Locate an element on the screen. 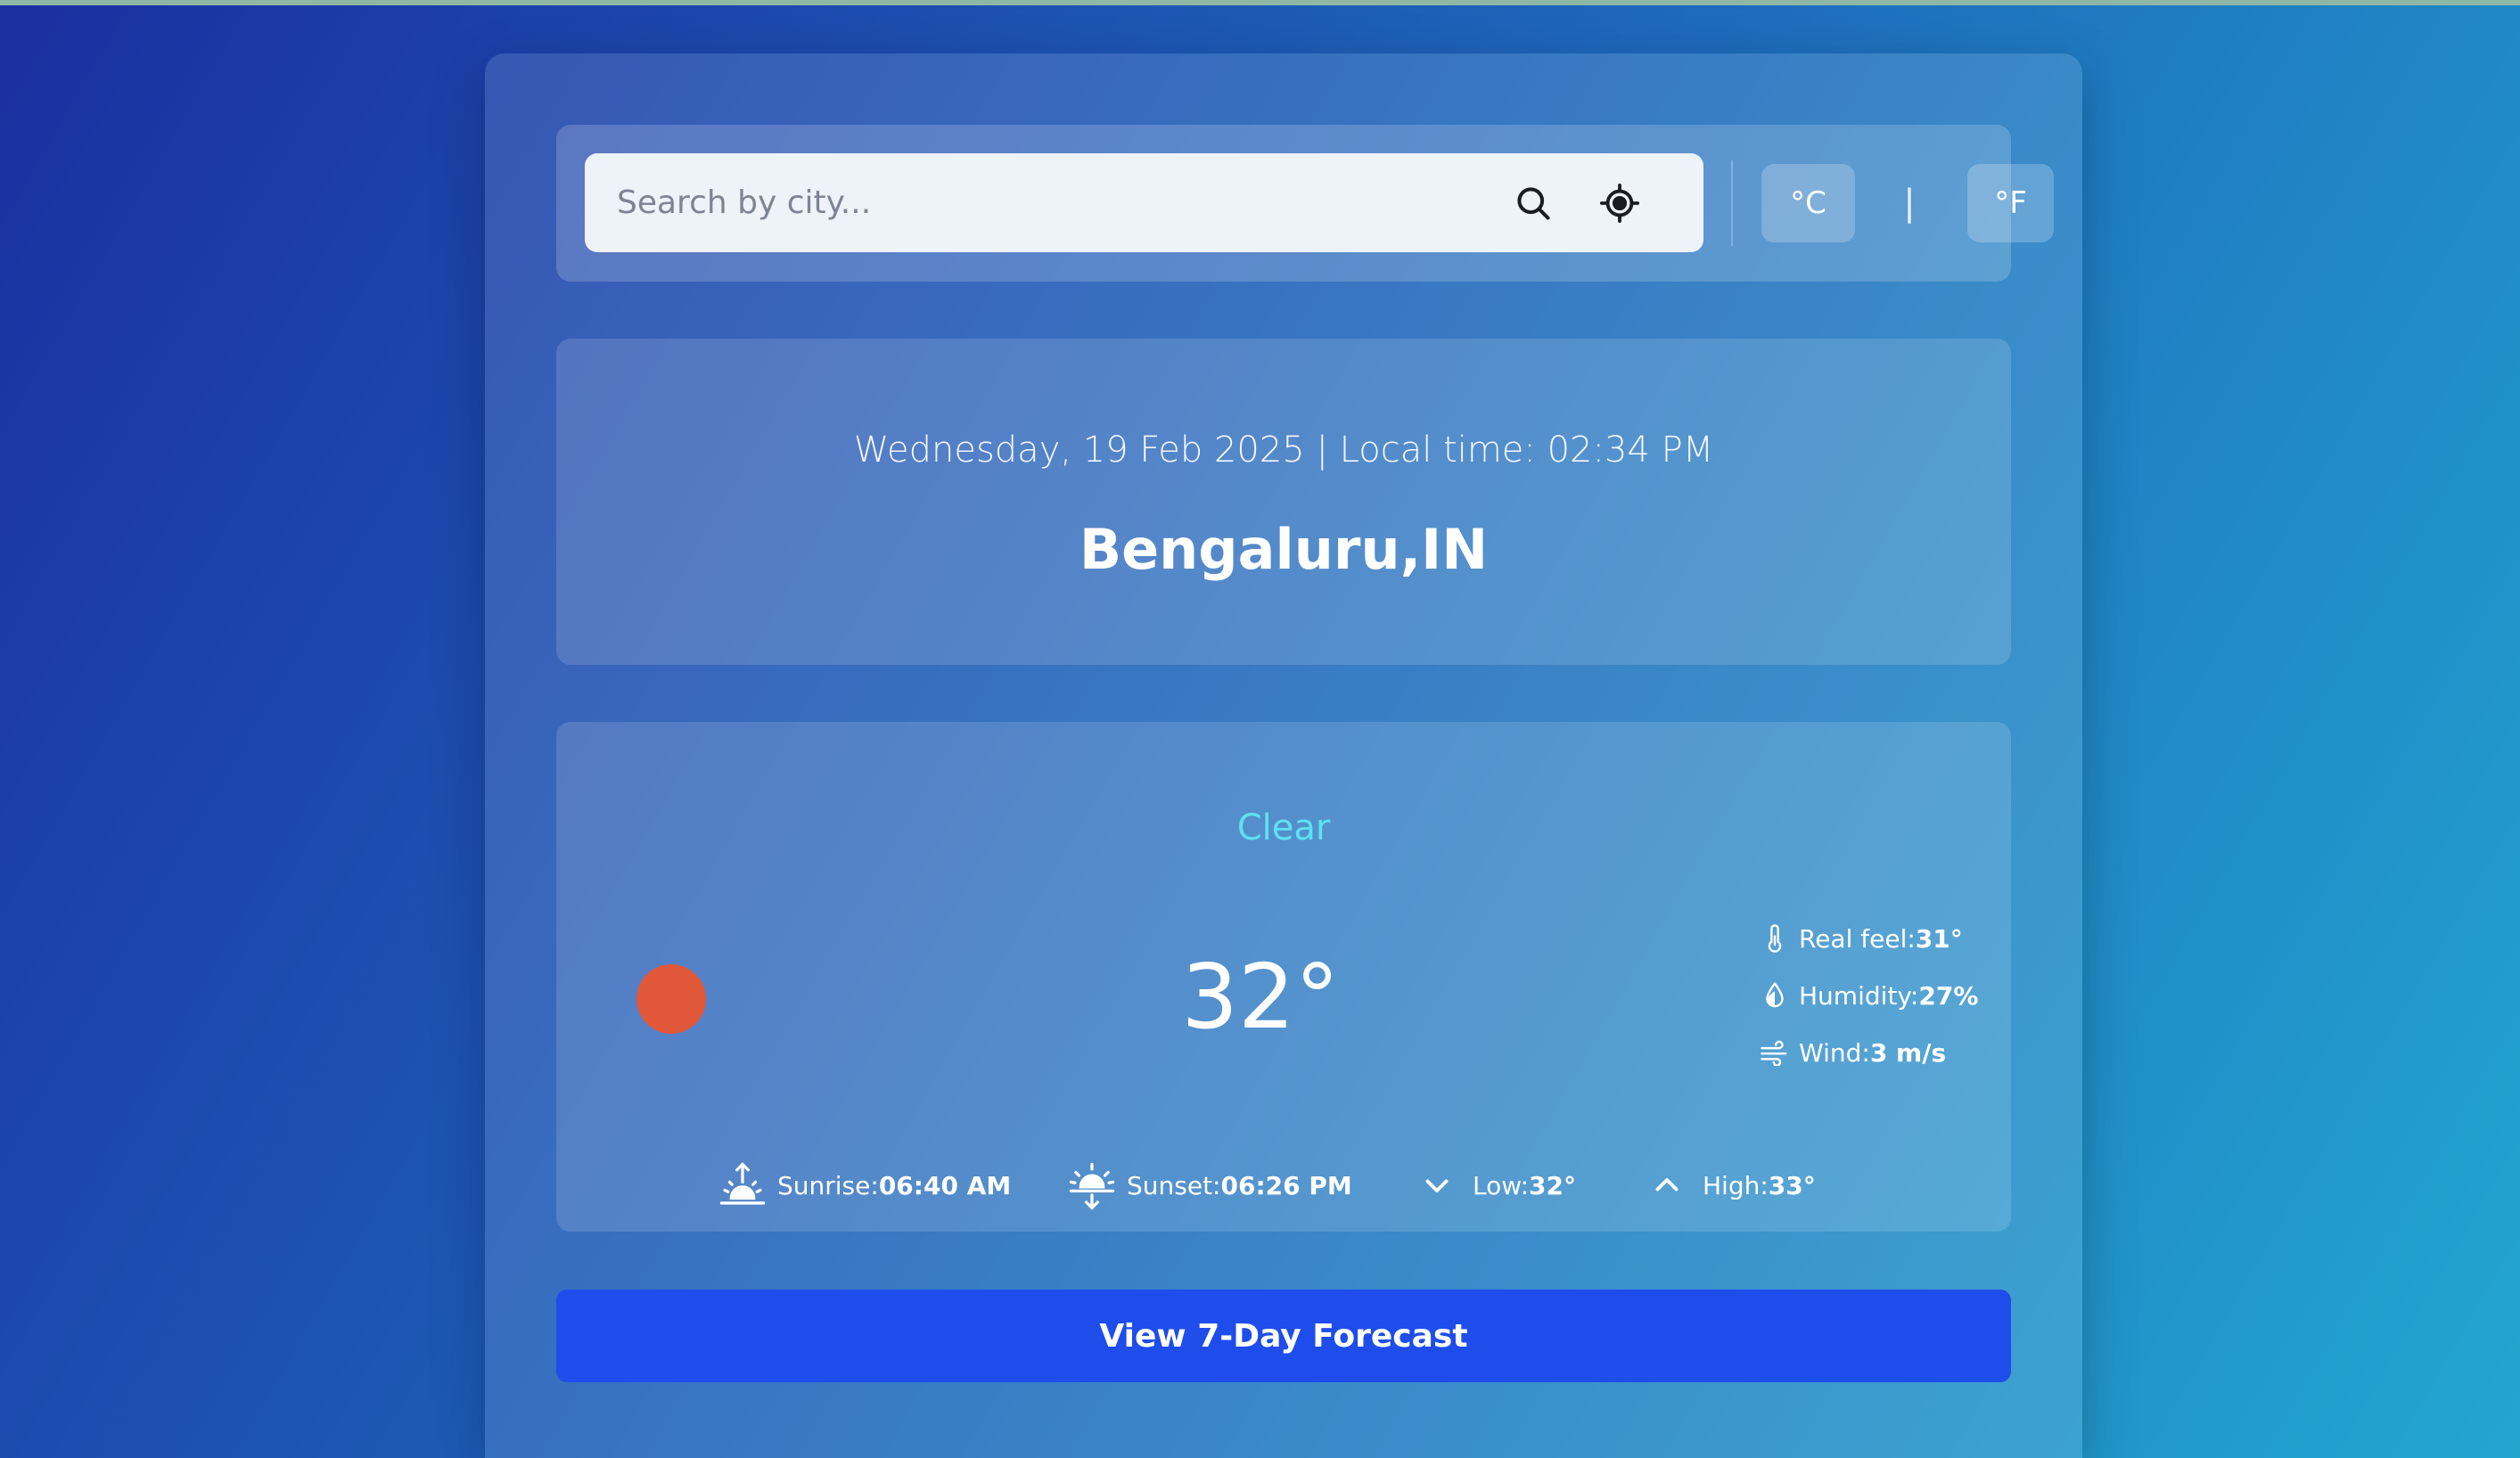  search-icon is located at coordinates (1533, 203).